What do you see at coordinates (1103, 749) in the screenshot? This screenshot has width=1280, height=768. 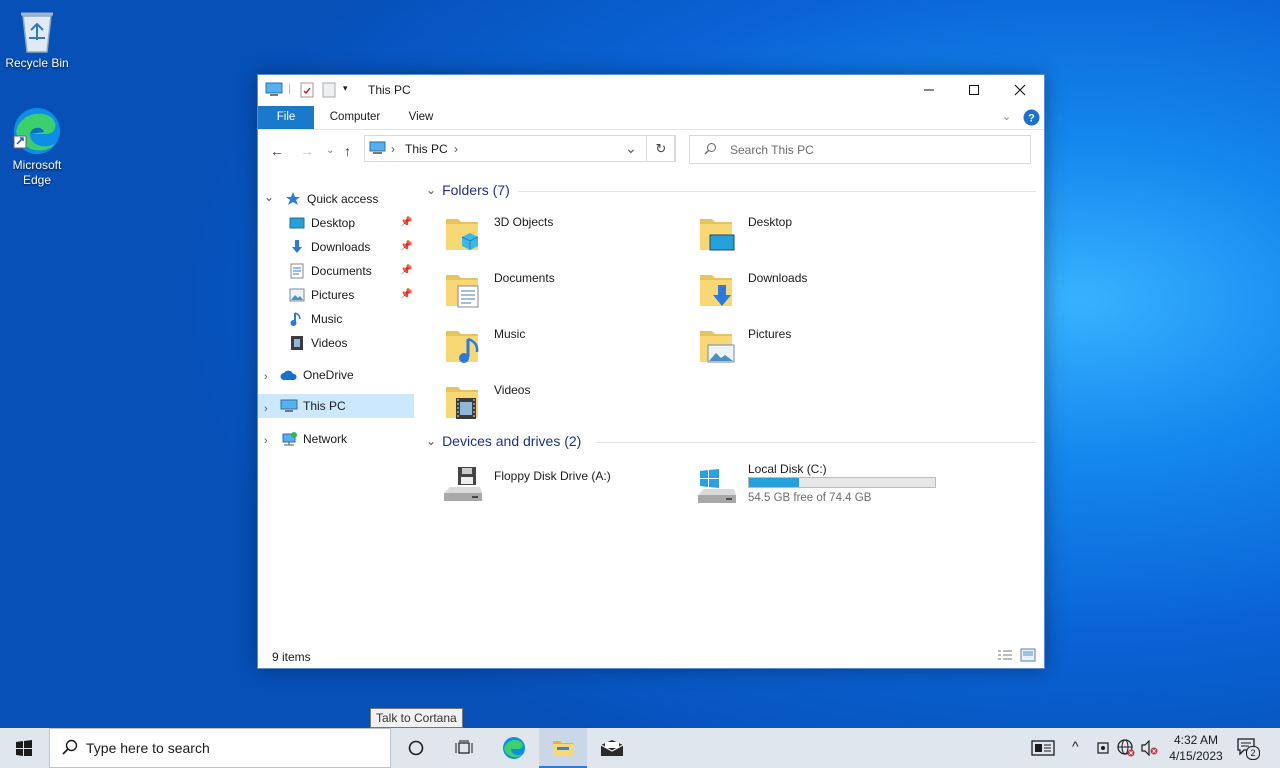 I see `meet-now-icon` at bounding box center [1103, 749].